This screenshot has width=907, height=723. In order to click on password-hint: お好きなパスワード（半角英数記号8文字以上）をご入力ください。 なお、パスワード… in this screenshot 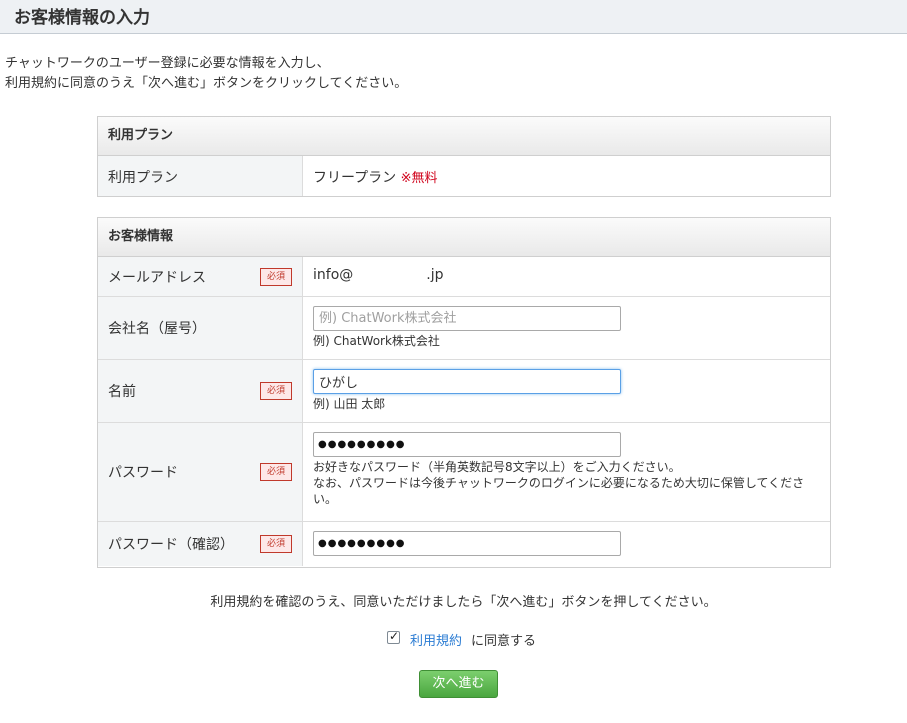, I will do `click(565, 483)`.